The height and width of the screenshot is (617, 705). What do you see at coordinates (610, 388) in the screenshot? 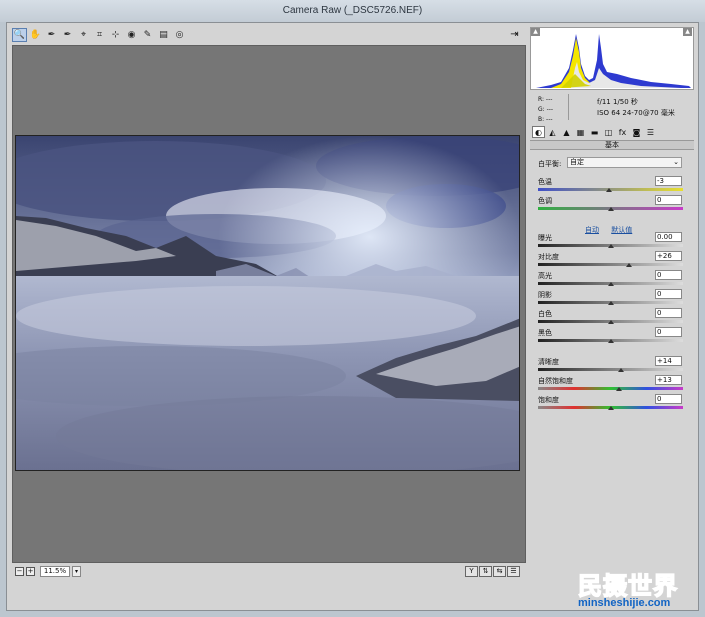
I see `vibrance-slider-track` at bounding box center [610, 388].